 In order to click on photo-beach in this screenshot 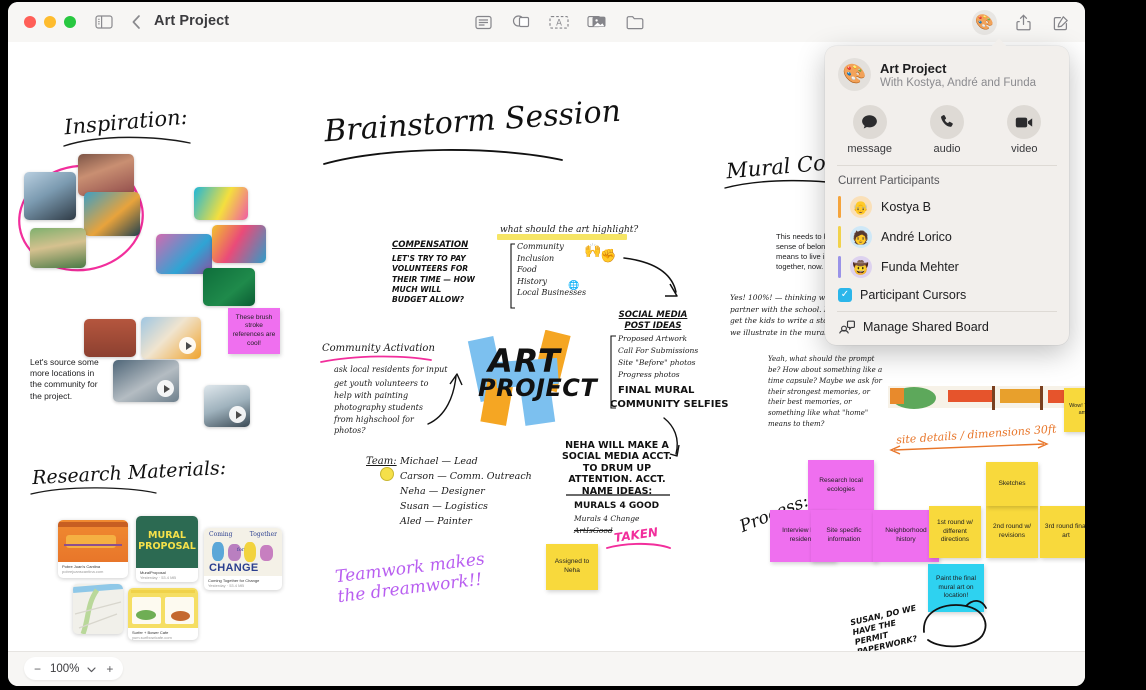, I will do `click(227, 406)`.